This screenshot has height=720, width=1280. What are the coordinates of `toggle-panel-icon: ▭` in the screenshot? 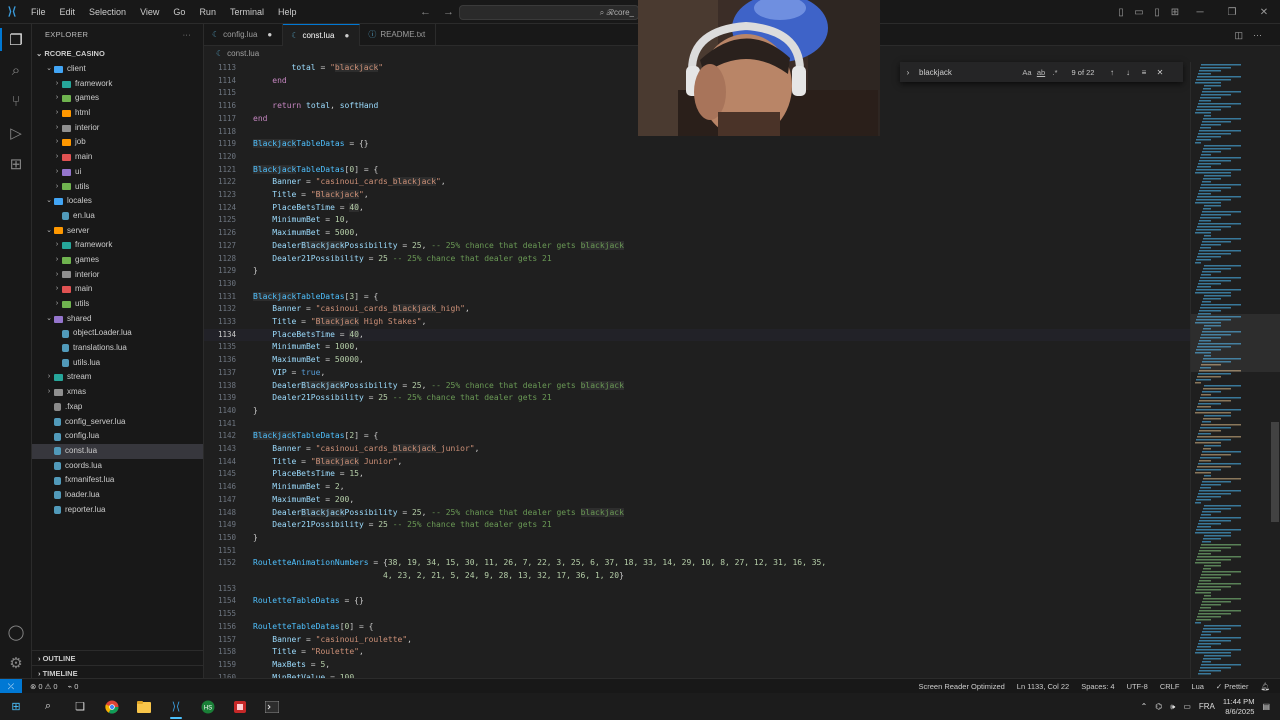 It's located at (1139, 12).